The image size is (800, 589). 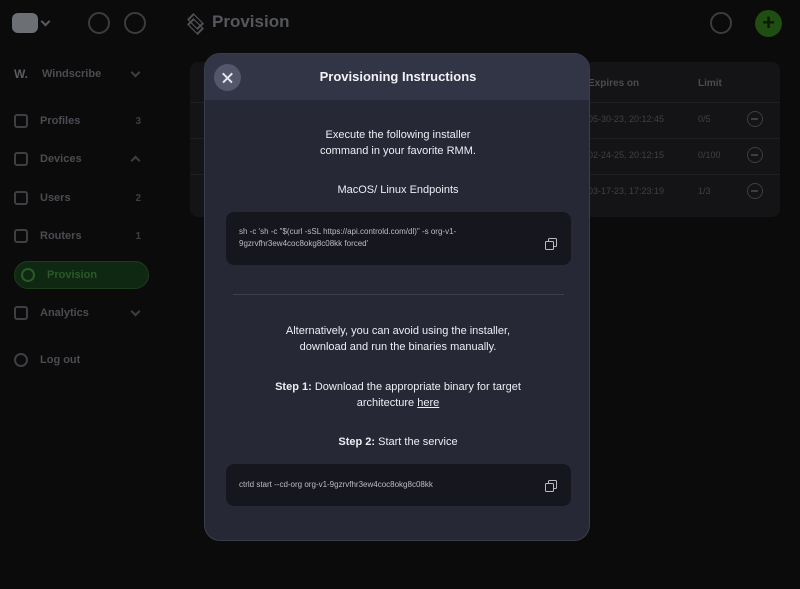 I want to click on sidebar-item-label: Profiles, so click(x=60, y=121).